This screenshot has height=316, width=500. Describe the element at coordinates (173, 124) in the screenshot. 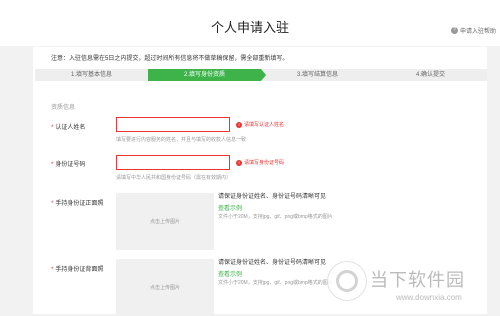

I see `name-input` at that location.